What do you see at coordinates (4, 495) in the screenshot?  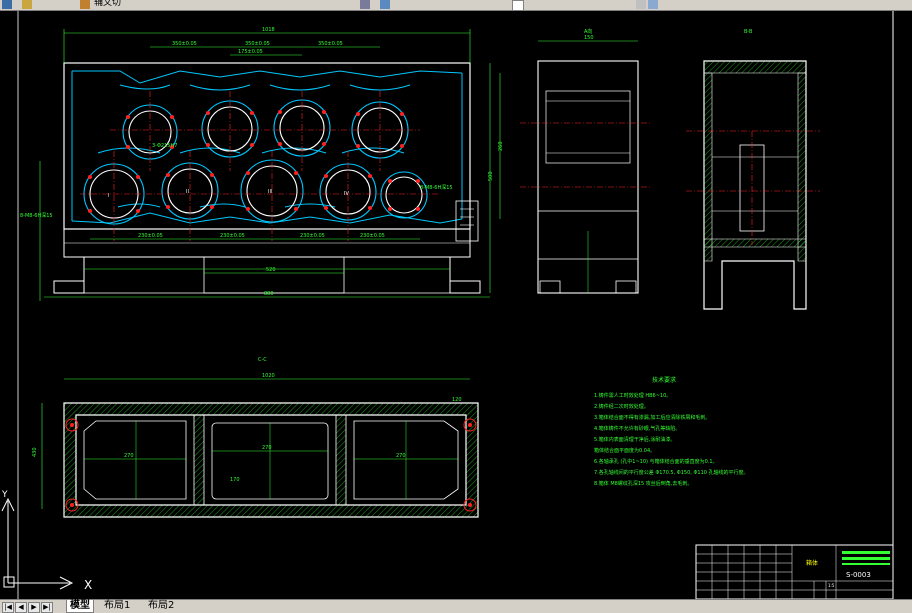 I see `ucs-y-label: Y` at bounding box center [4, 495].